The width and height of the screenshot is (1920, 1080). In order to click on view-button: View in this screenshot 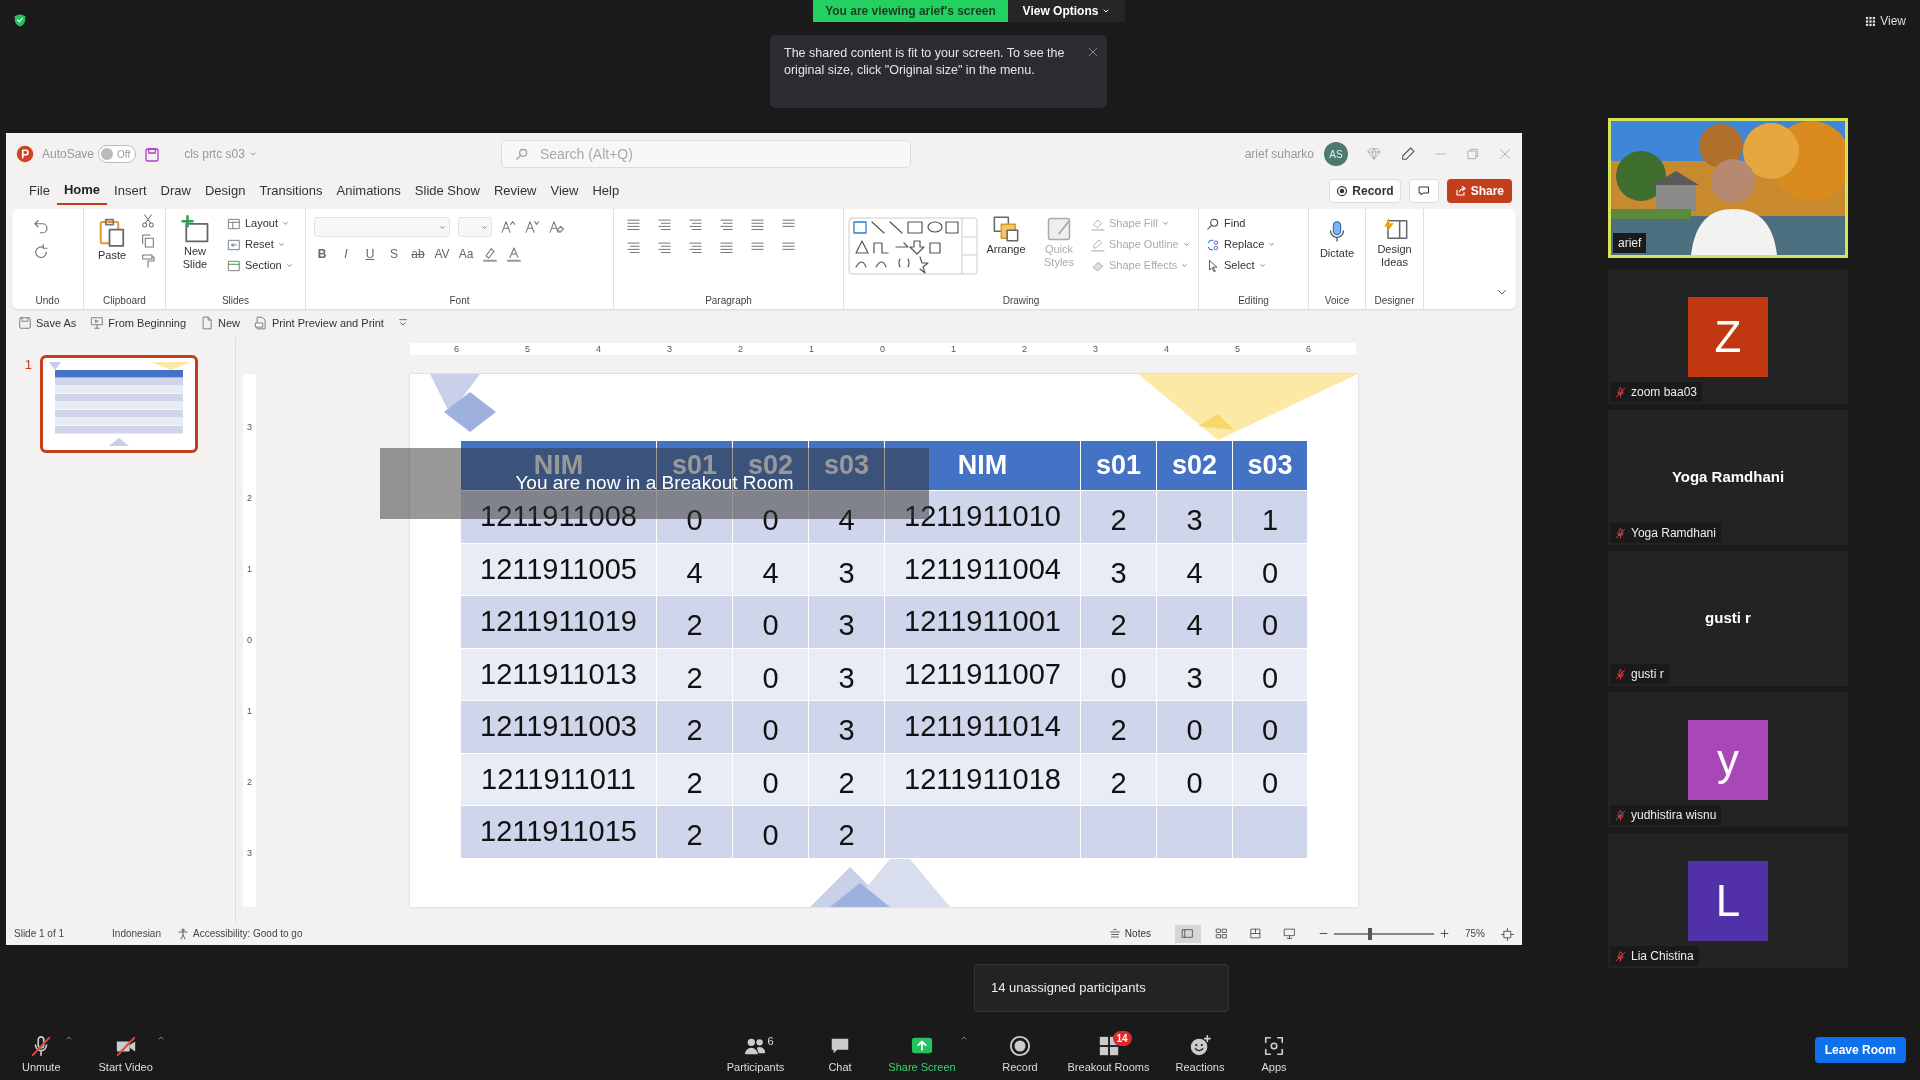, I will do `click(1885, 21)`.